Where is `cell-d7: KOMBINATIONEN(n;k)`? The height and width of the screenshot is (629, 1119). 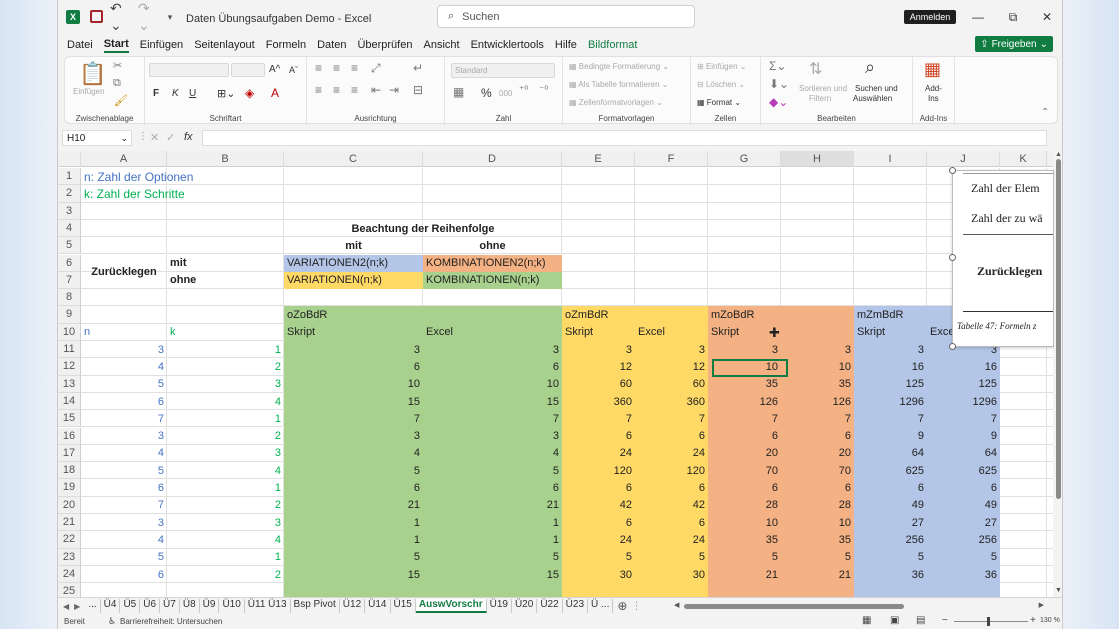 cell-d7: KOMBINATIONEN(n;k) is located at coordinates (492, 280).